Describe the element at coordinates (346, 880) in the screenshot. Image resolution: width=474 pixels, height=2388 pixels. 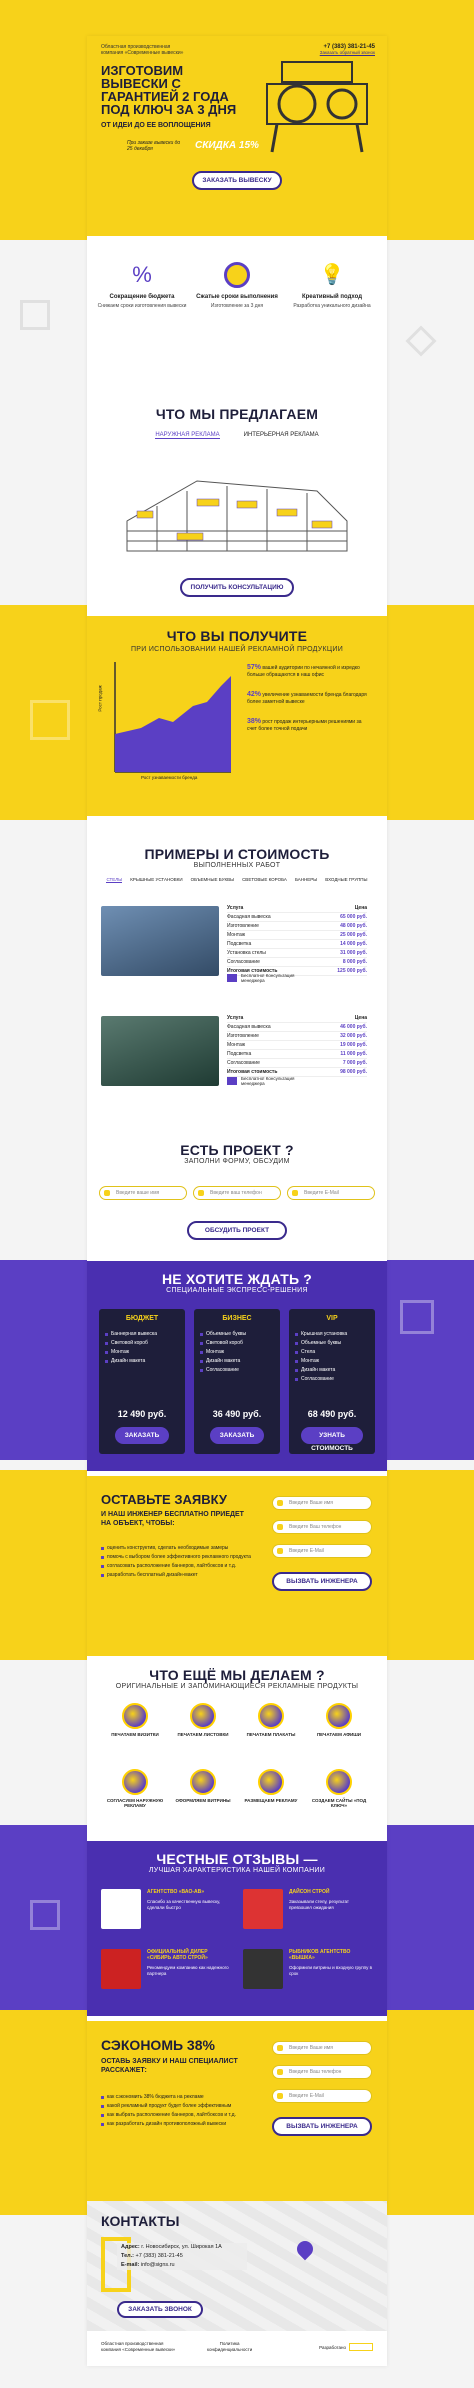
I see `tab-example: Входные группы` at that location.